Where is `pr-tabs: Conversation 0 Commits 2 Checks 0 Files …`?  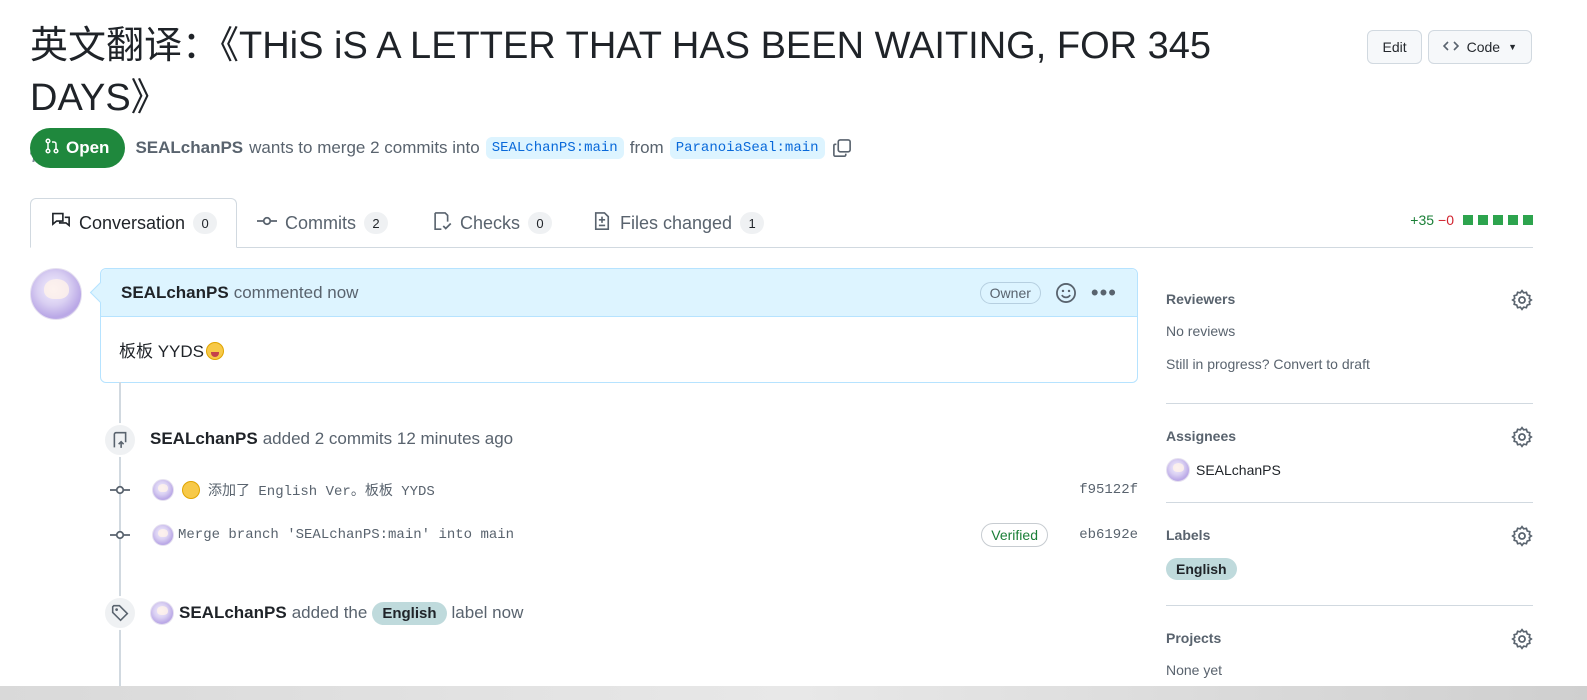 pr-tabs: Conversation 0 Commits 2 Checks 0 Files … is located at coordinates (781, 223).